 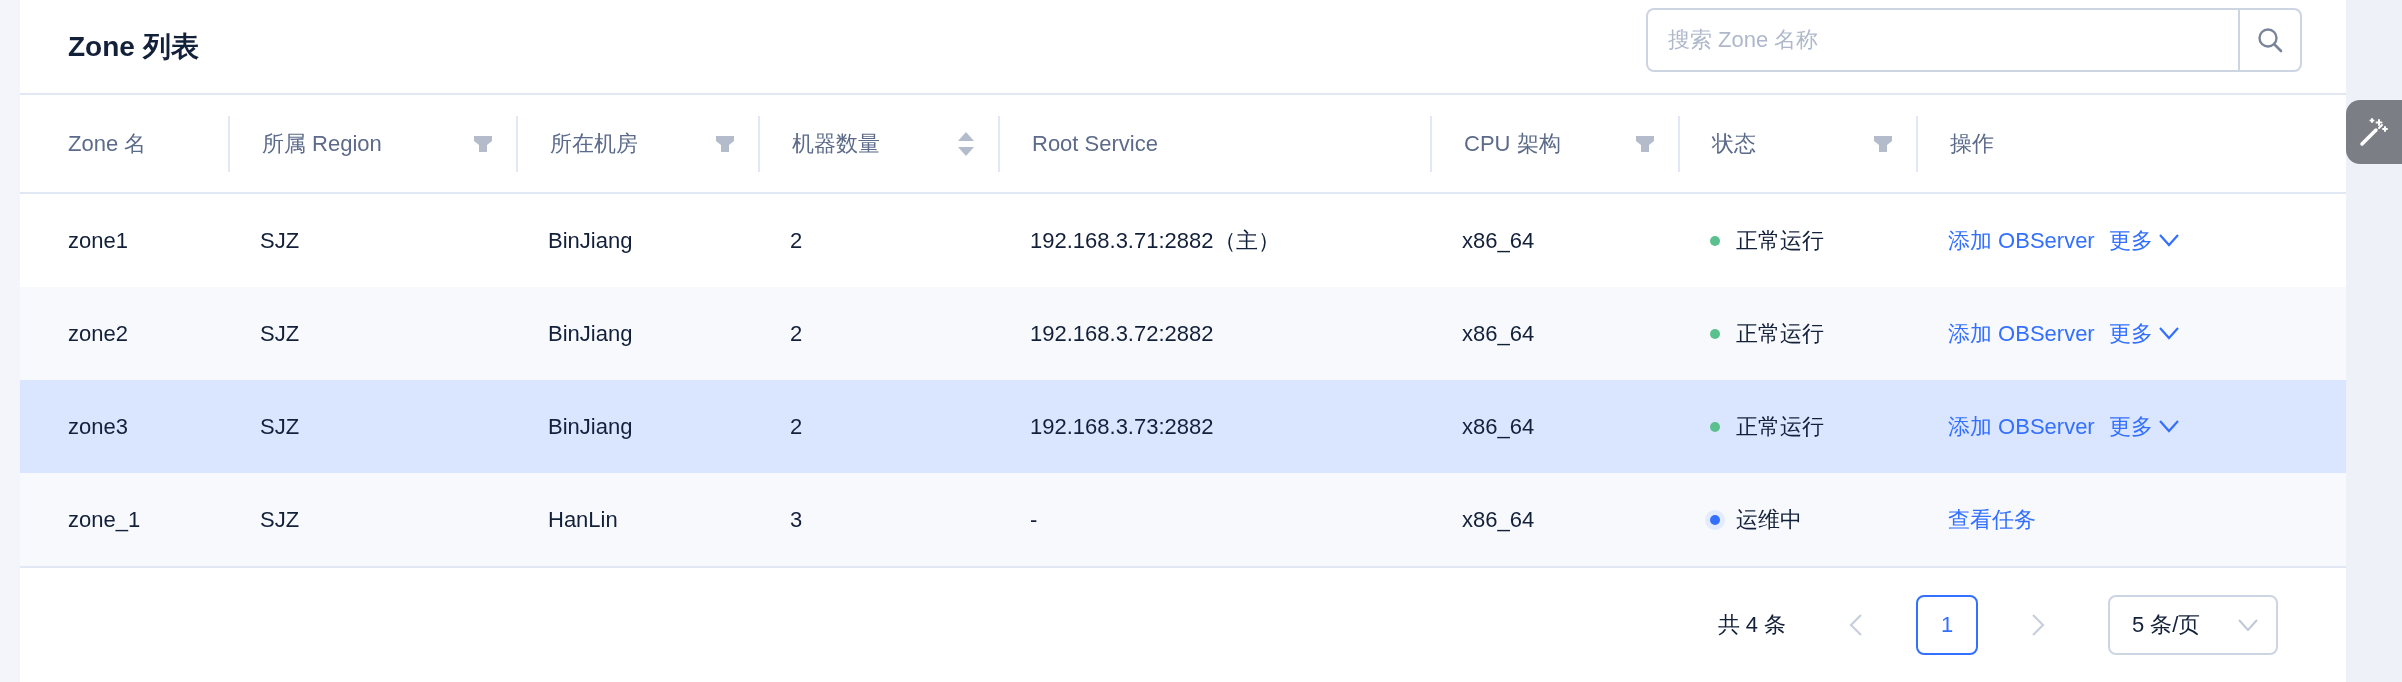 I want to click on table-cell: 3, so click(x=796, y=519).